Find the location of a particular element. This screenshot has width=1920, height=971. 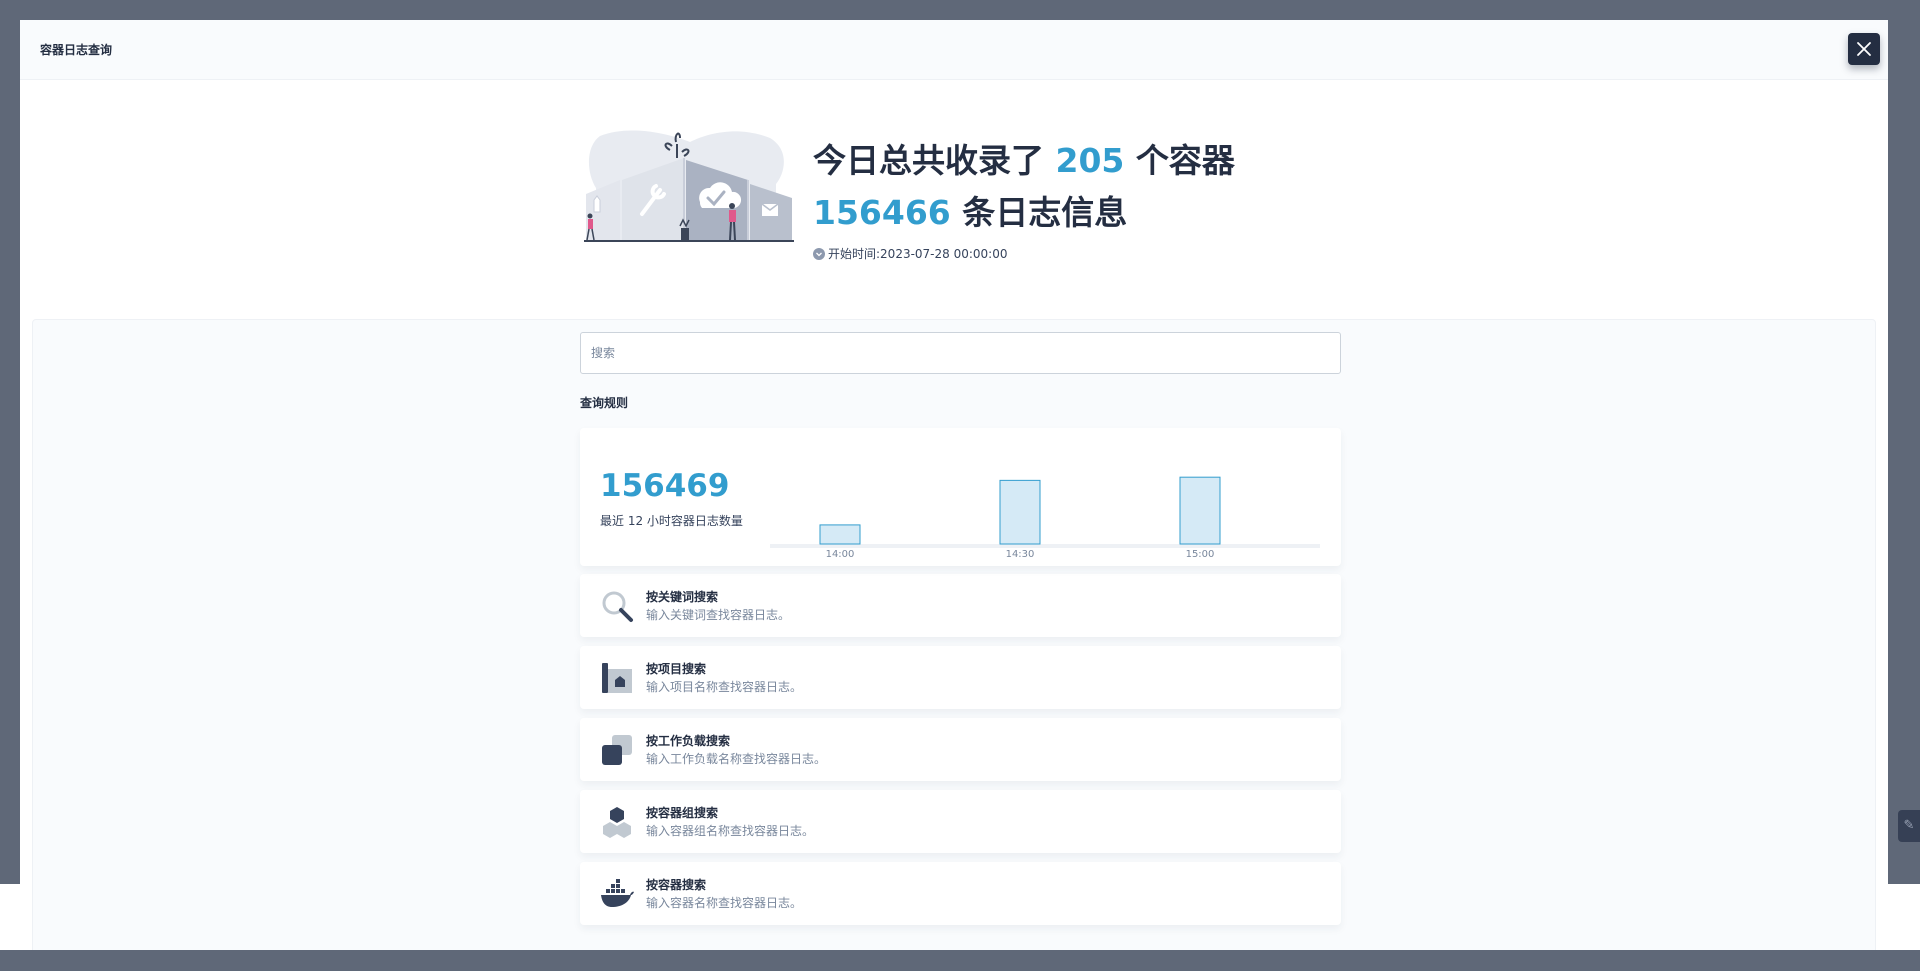

query-rule-pod: 按容器组搜索输入容器组名称查找容器日志。 is located at coordinates (960, 821).